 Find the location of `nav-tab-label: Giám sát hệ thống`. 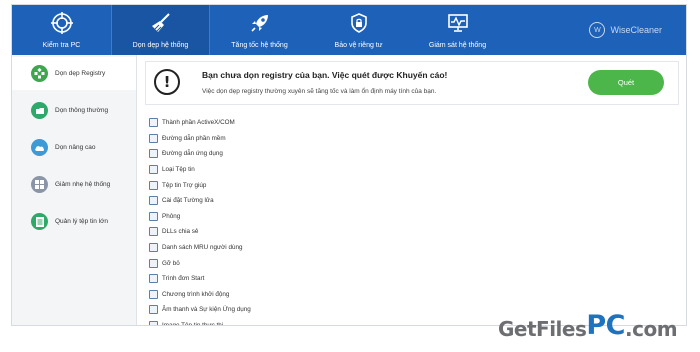

nav-tab-label: Giám sát hệ thống is located at coordinates (457, 45).